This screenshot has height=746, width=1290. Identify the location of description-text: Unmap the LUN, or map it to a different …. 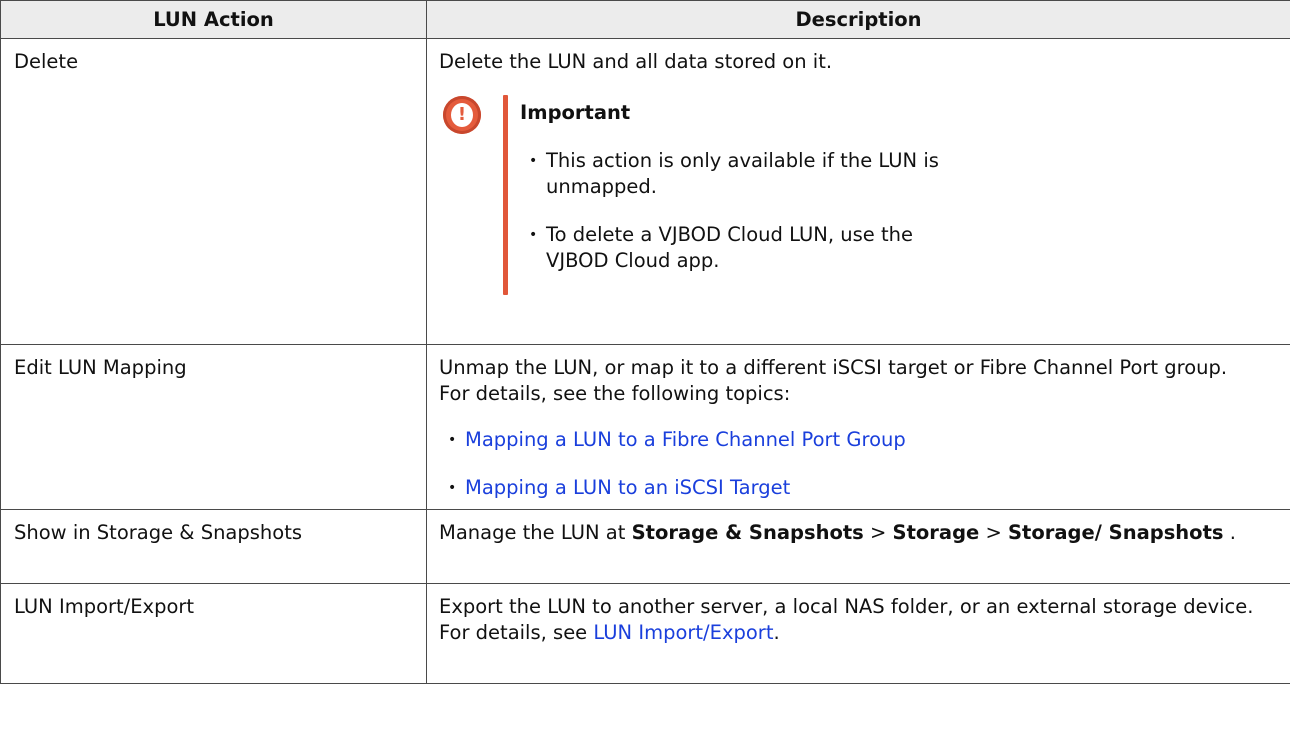
(833, 367).